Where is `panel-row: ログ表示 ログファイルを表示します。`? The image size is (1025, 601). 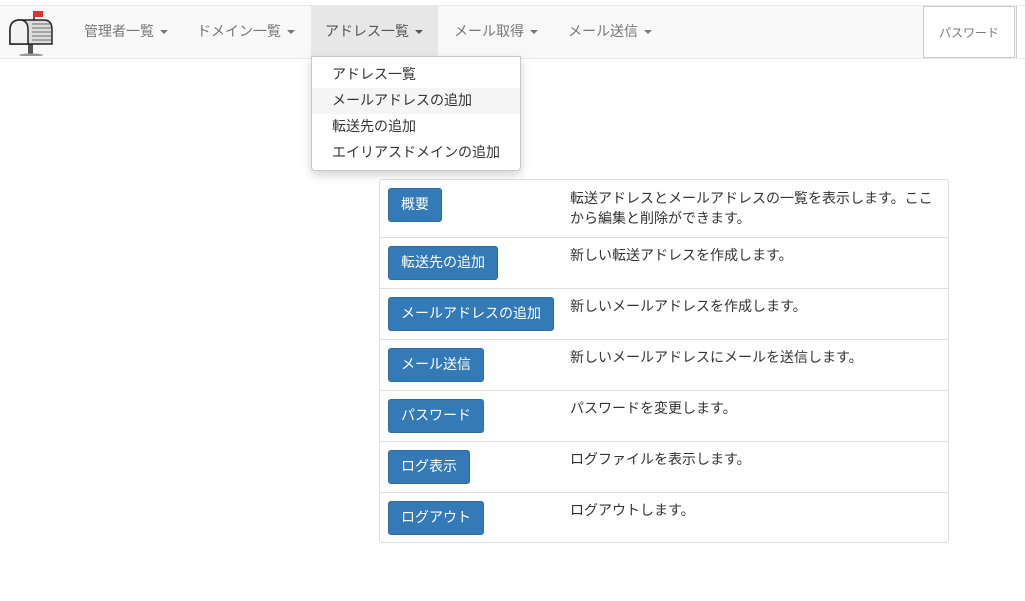 panel-row: ログ表示 ログファイルを表示します。 is located at coordinates (664, 466).